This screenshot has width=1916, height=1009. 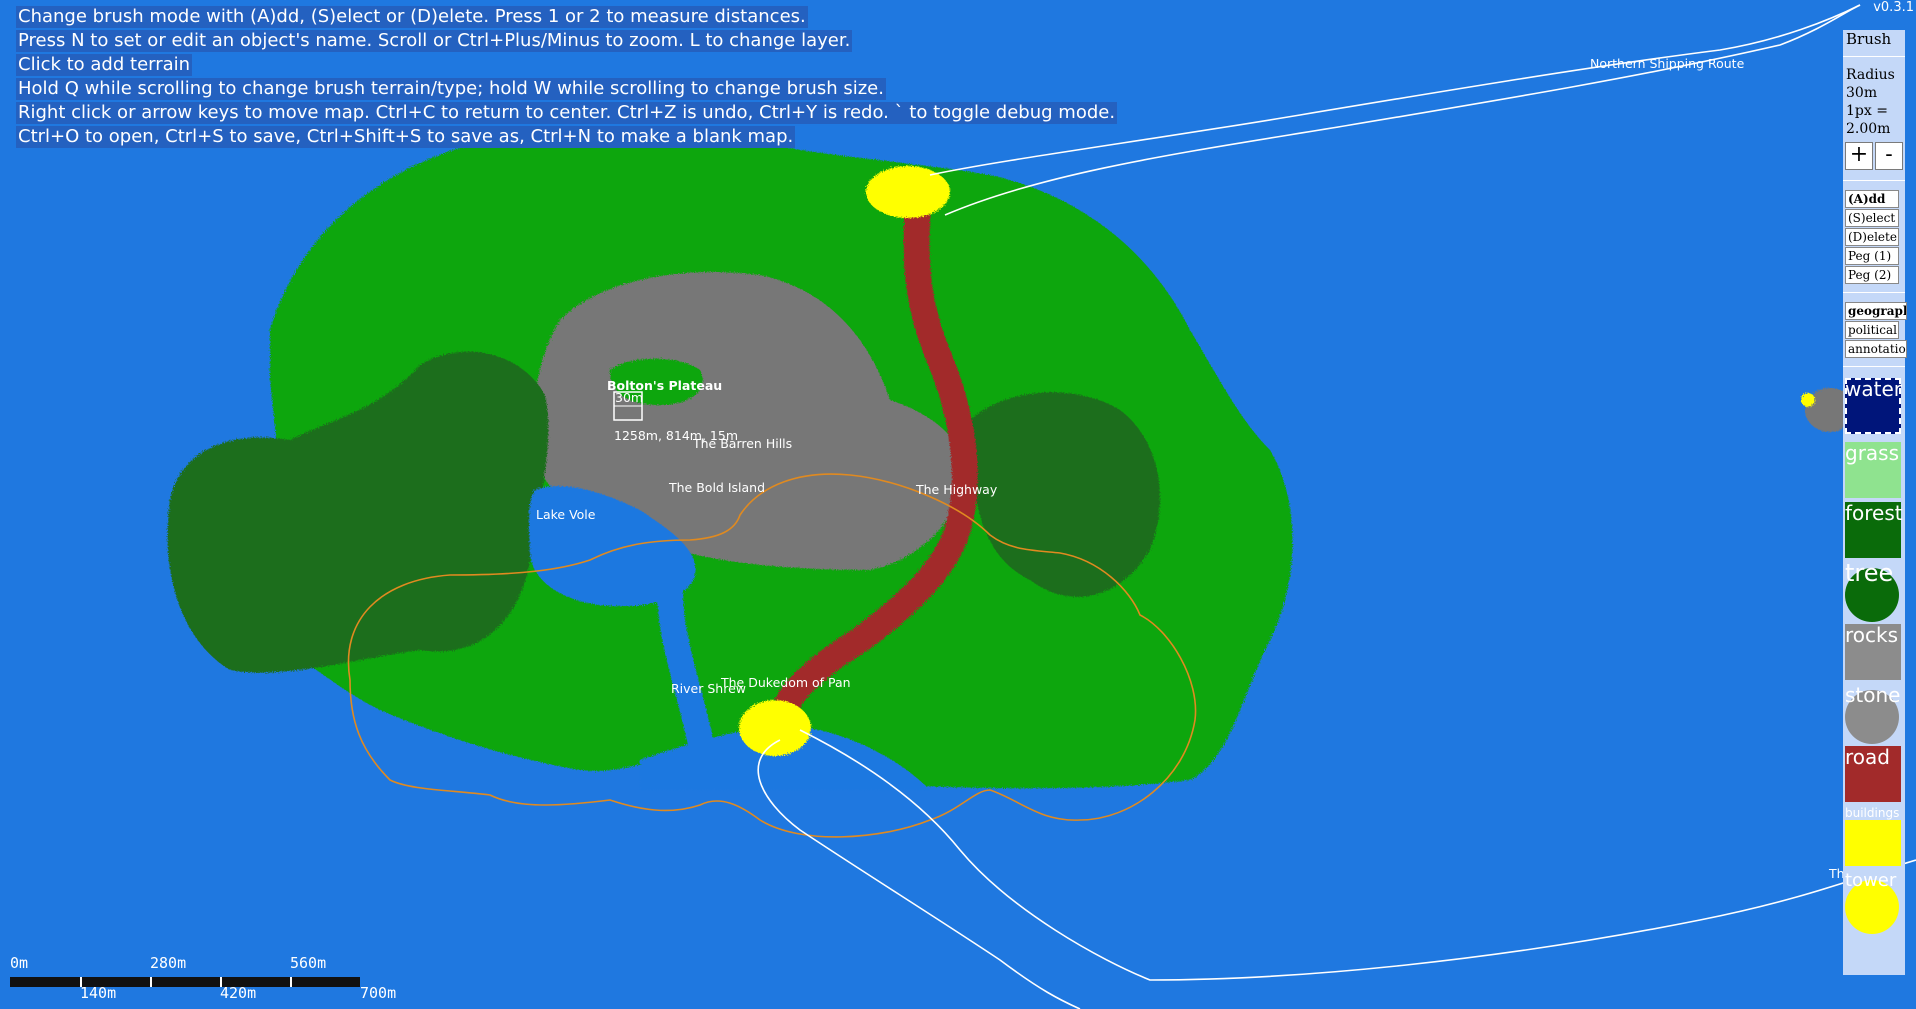 I want to click on scale-value: 2.00m, so click(x=1868, y=129).